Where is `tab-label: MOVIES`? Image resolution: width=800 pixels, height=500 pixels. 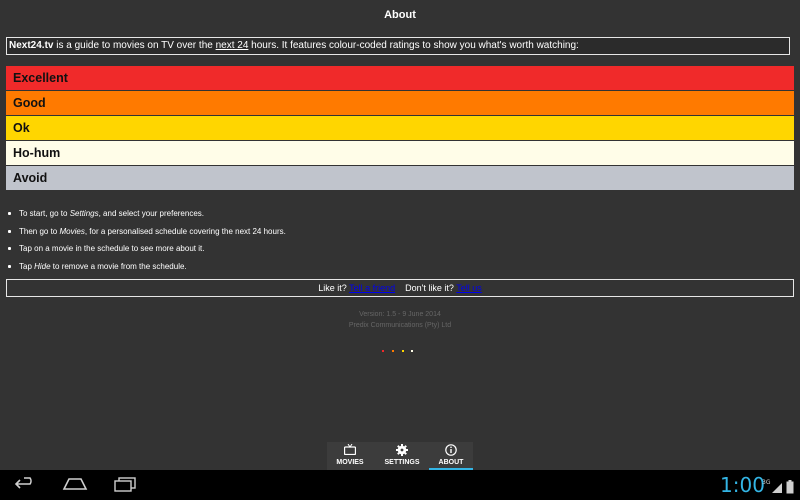
tab-label: MOVIES is located at coordinates (350, 462).